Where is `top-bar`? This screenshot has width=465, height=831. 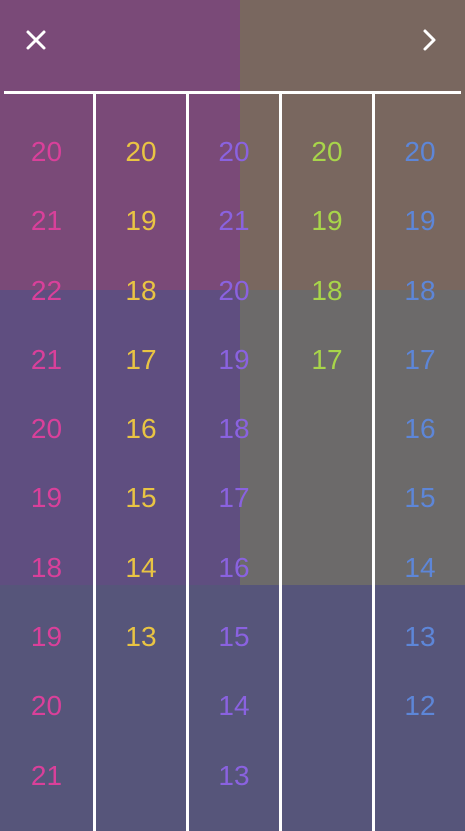 top-bar is located at coordinates (232, 46).